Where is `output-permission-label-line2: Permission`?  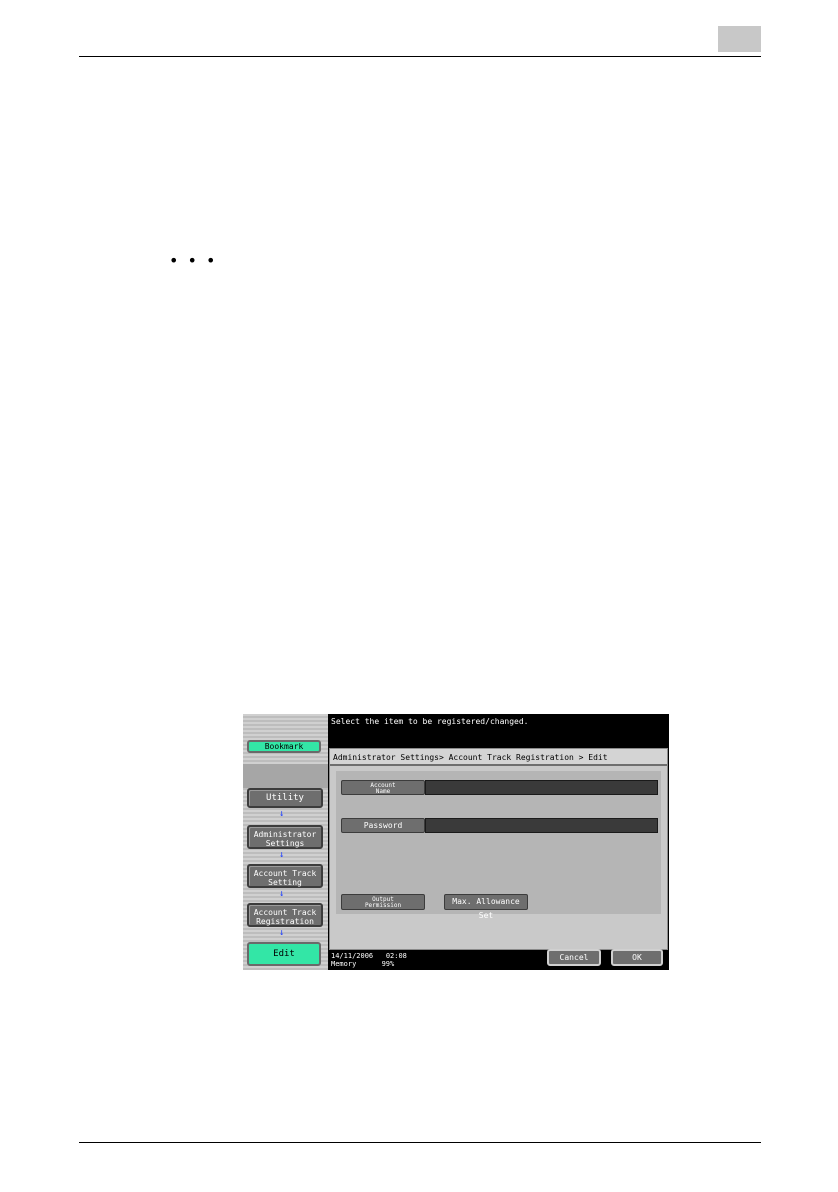 output-permission-label-line2: Permission is located at coordinates (383, 905).